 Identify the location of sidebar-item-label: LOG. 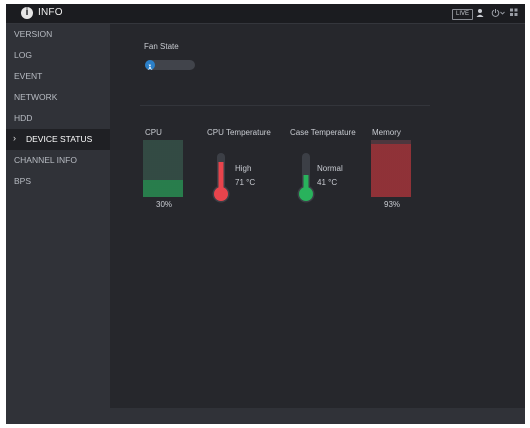
(23, 55).